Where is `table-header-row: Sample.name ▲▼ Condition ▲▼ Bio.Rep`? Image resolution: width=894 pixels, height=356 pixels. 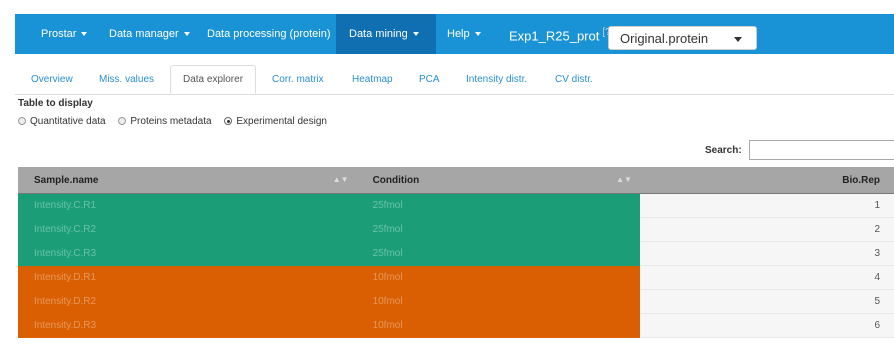
table-header-row: Sample.name ▲▼ Condition ▲▼ Bio.Rep is located at coordinates (456, 180).